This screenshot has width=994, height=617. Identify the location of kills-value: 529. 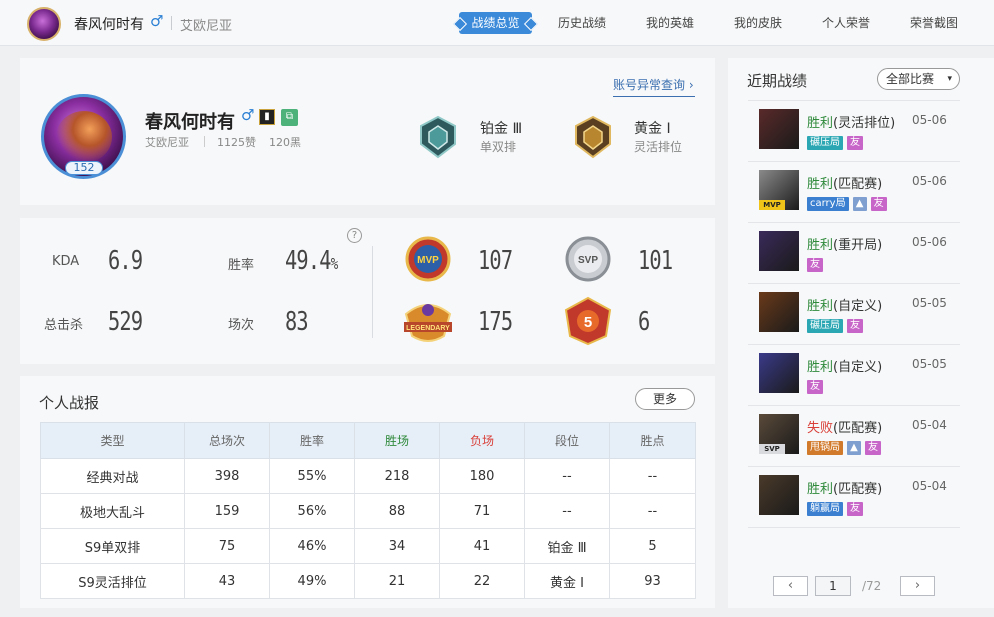
(125, 322).